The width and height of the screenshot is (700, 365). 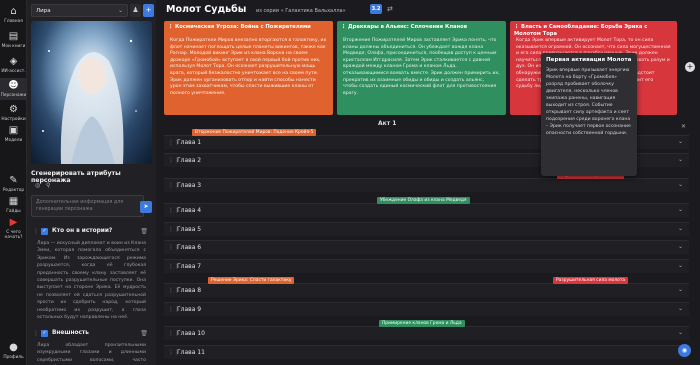 I want to click on chapter-row: ⋮⋮ Глава 5 ⌄, so click(x=426, y=229).